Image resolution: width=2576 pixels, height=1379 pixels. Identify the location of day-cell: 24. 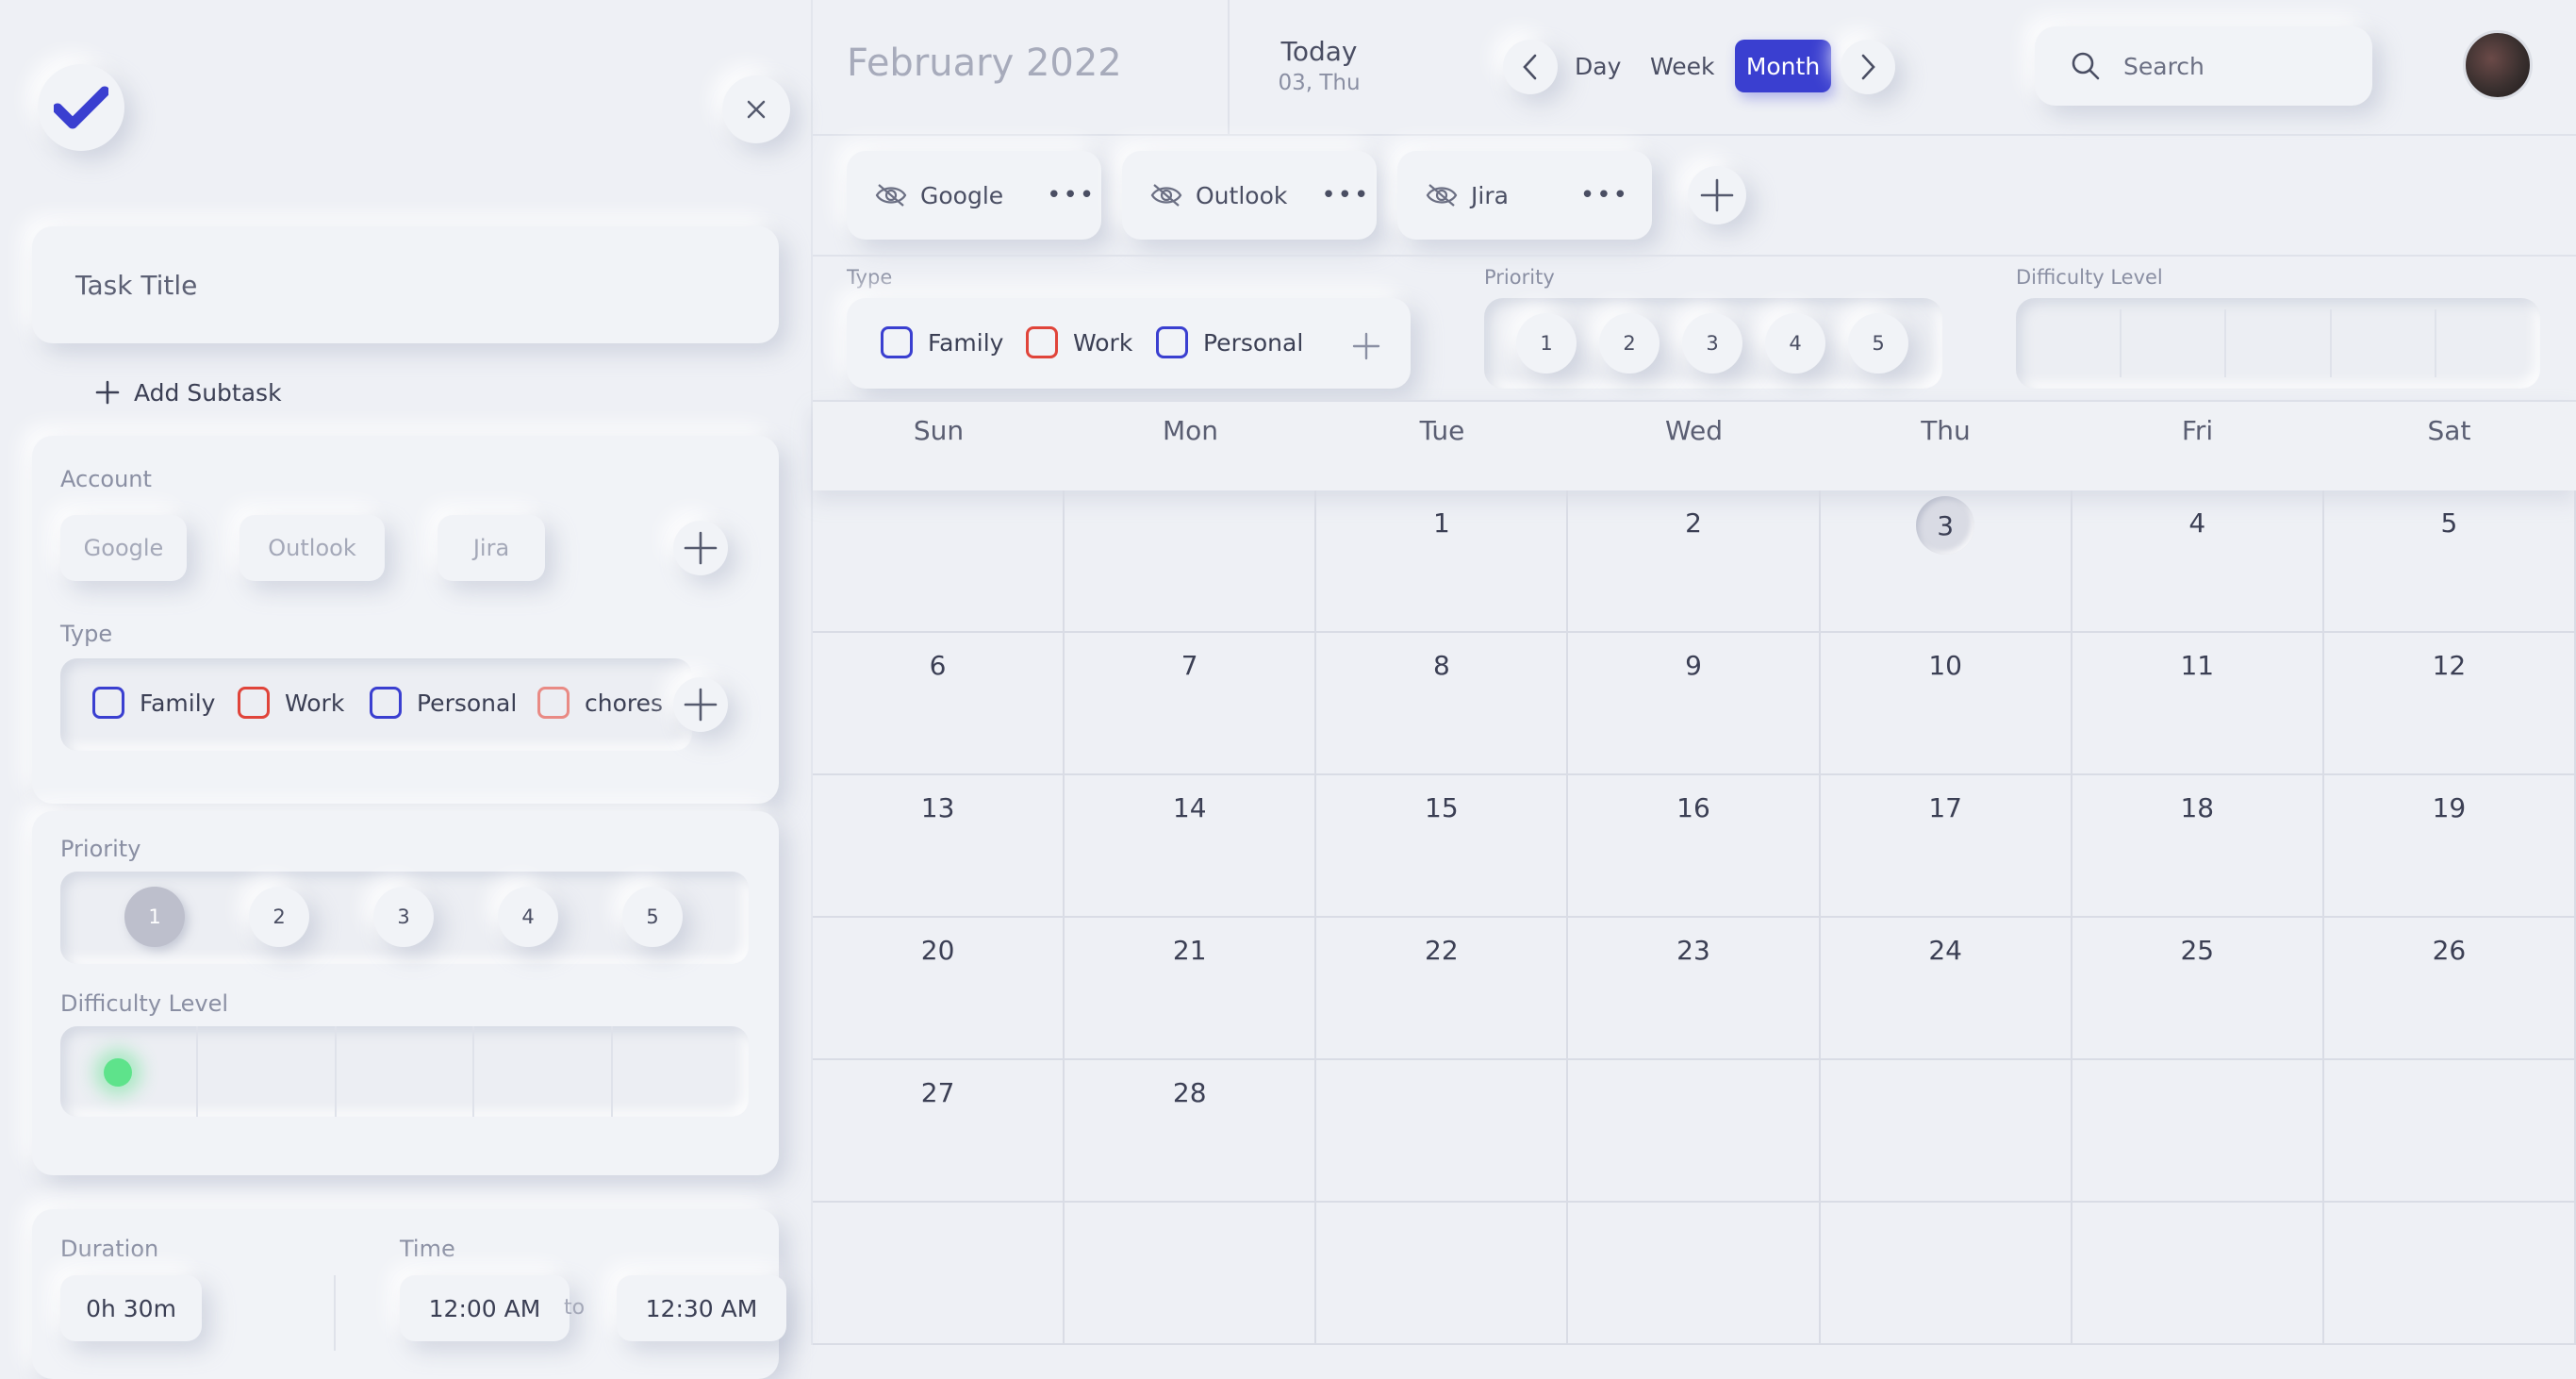
(1946, 989).